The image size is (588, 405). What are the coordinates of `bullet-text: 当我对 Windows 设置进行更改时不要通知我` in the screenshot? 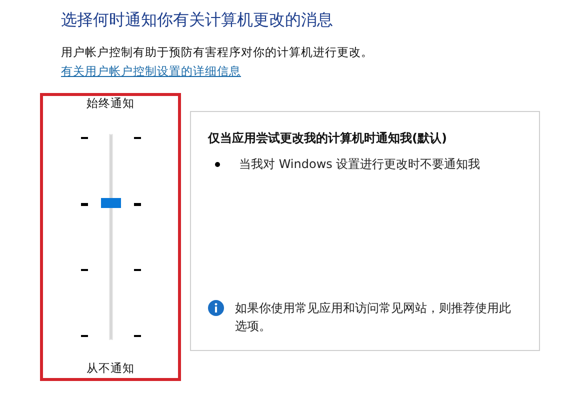 It's located at (359, 164).